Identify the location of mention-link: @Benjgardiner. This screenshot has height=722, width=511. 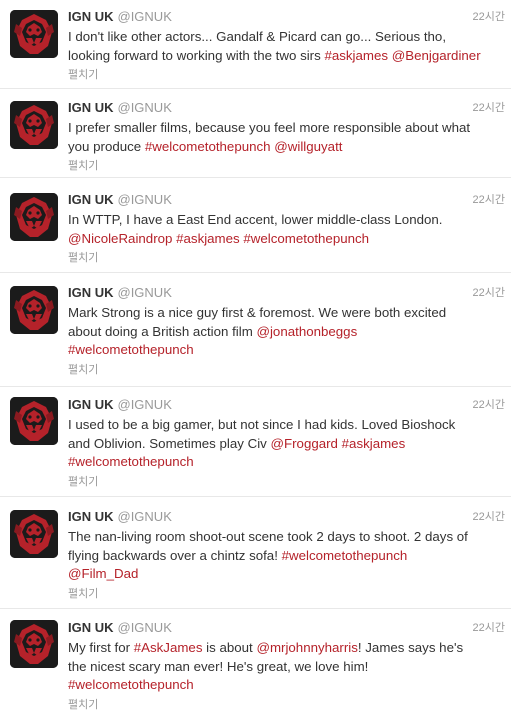
(436, 55).